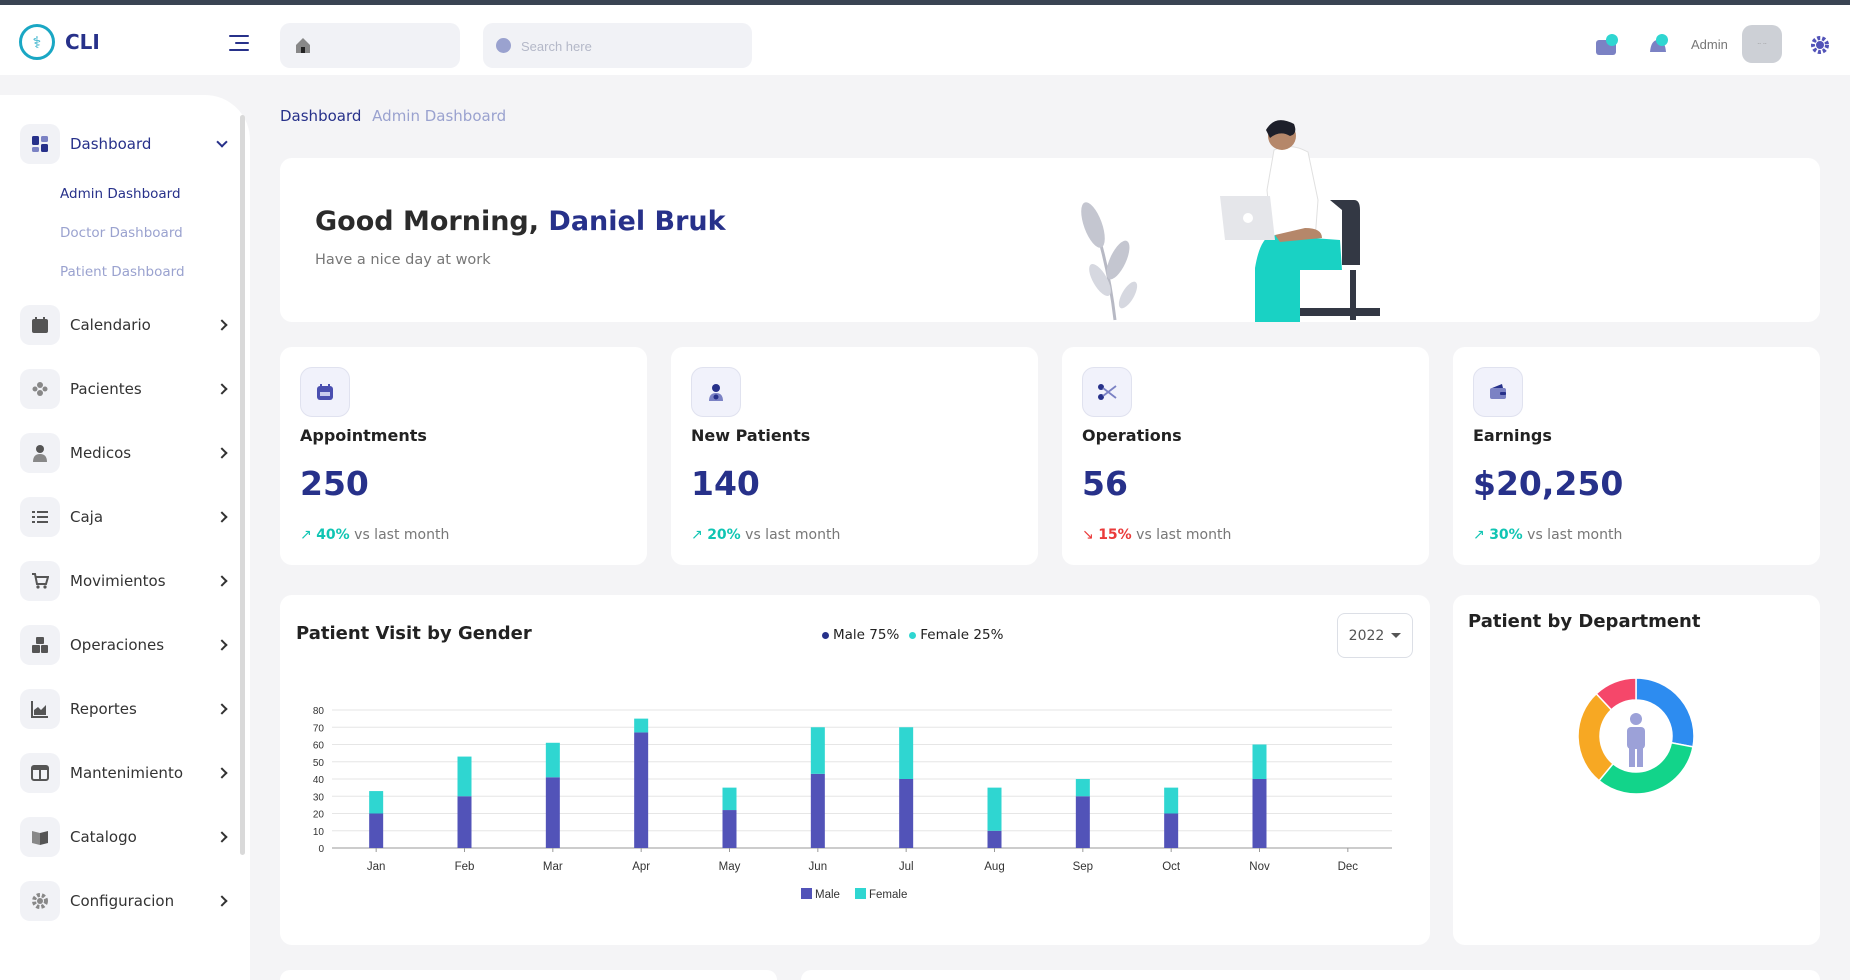 This screenshot has height=980, width=1850. Describe the element at coordinates (716, 392) in the screenshot. I see `patient-add-icon` at that location.